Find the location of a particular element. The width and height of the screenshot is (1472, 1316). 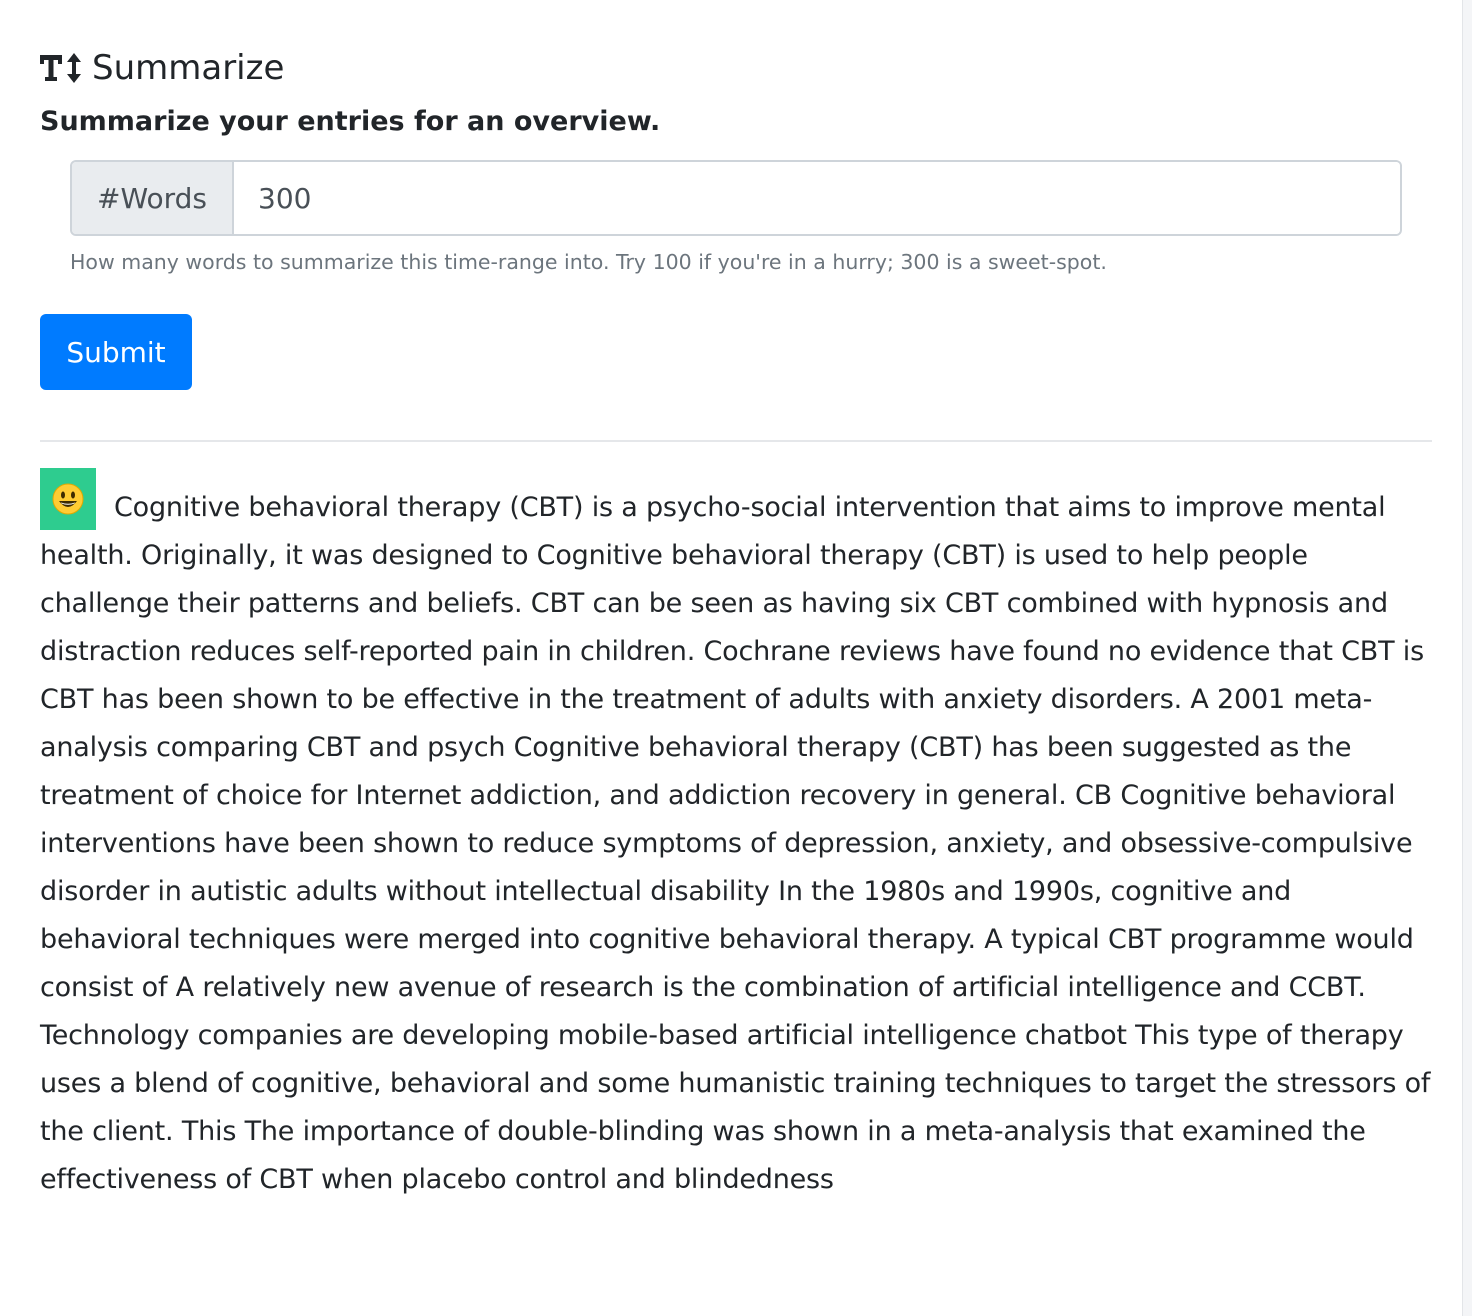

smiley-face-icon is located at coordinates (68, 499).